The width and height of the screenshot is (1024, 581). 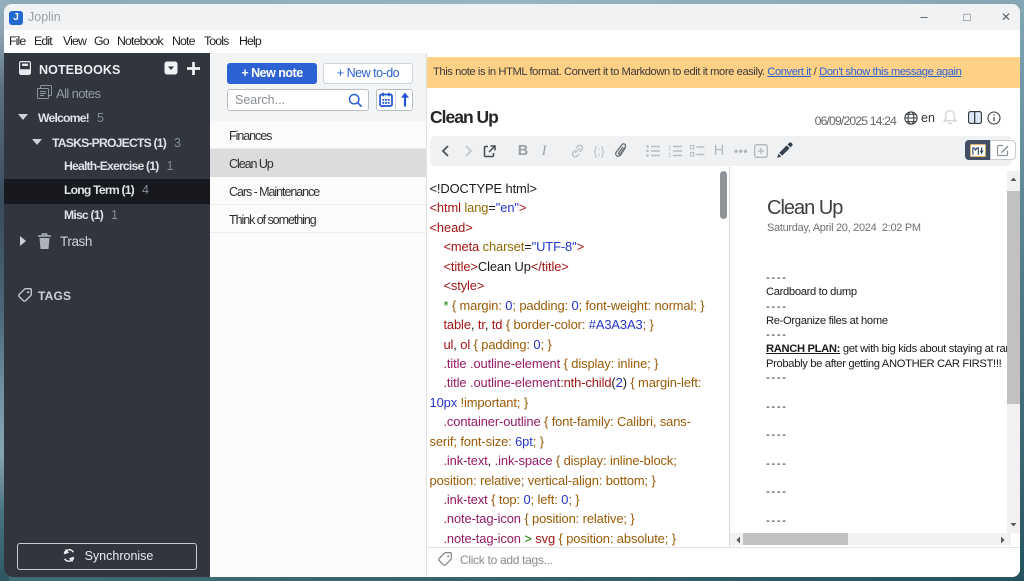 I want to click on svg-text: 2, so click(x=670, y=155).